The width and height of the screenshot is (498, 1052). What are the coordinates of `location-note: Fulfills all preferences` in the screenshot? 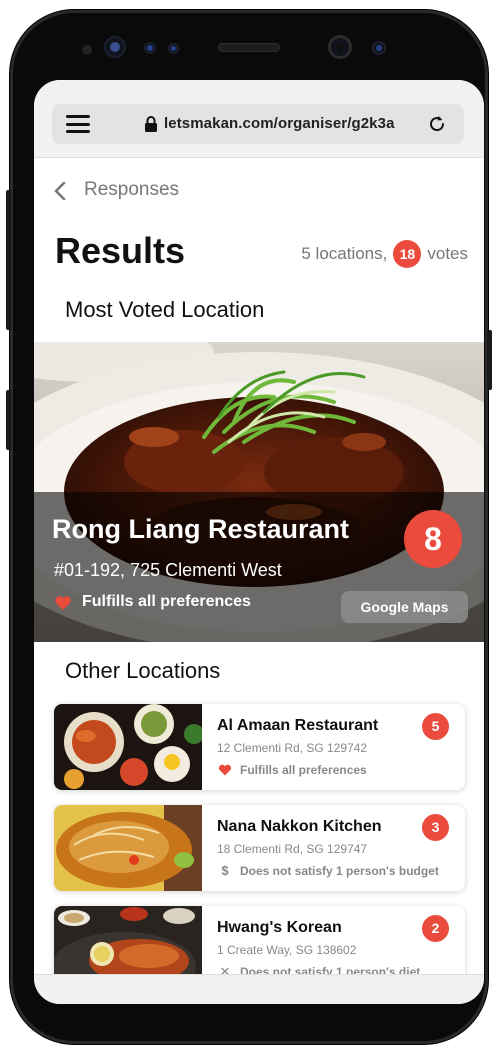 It's located at (303, 770).